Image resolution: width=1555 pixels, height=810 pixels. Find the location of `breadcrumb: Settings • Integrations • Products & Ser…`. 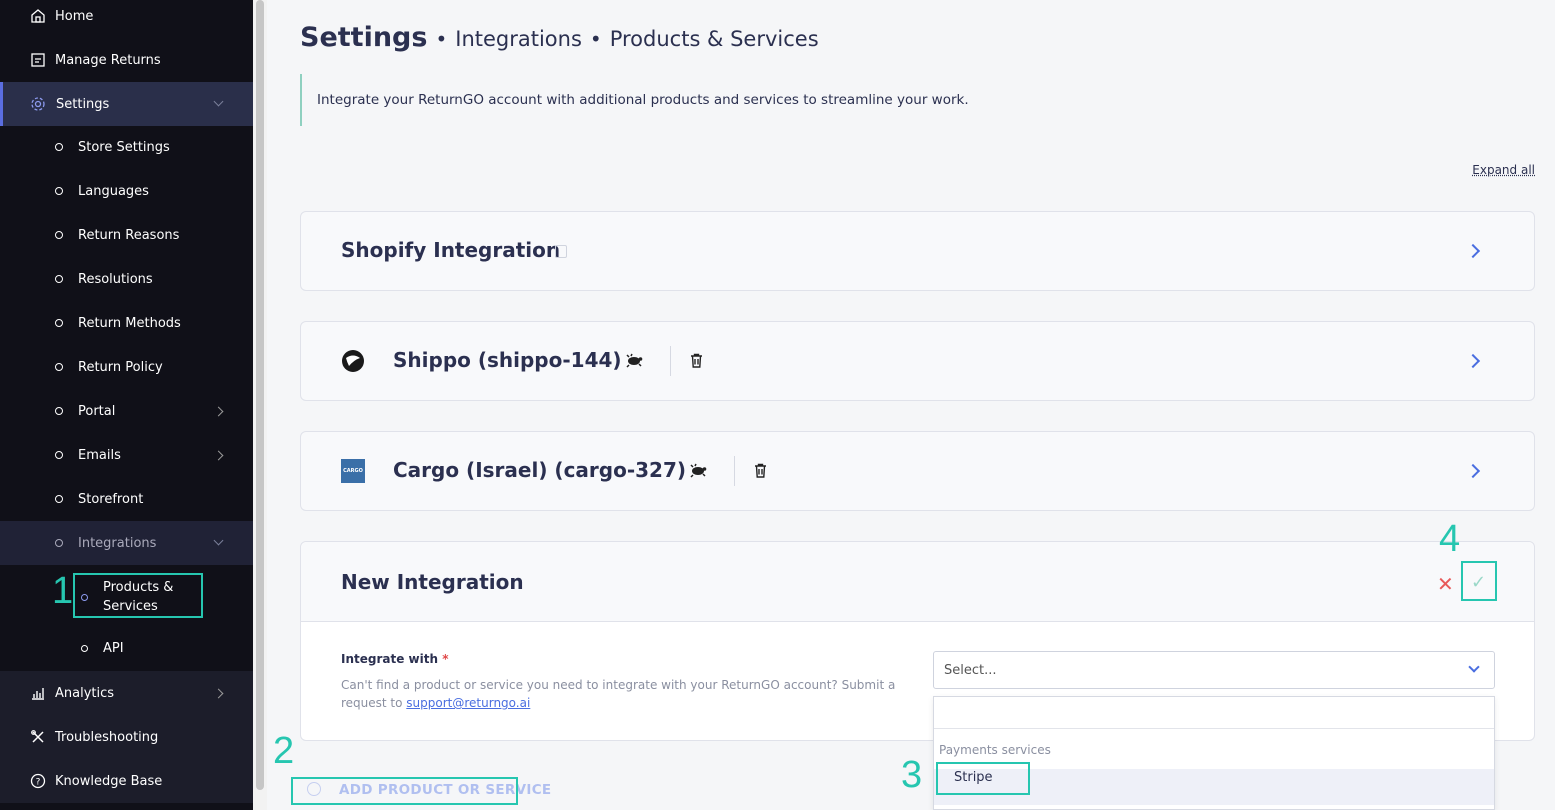

breadcrumb: Settings • Integrations • Products & Ser… is located at coordinates (559, 37).